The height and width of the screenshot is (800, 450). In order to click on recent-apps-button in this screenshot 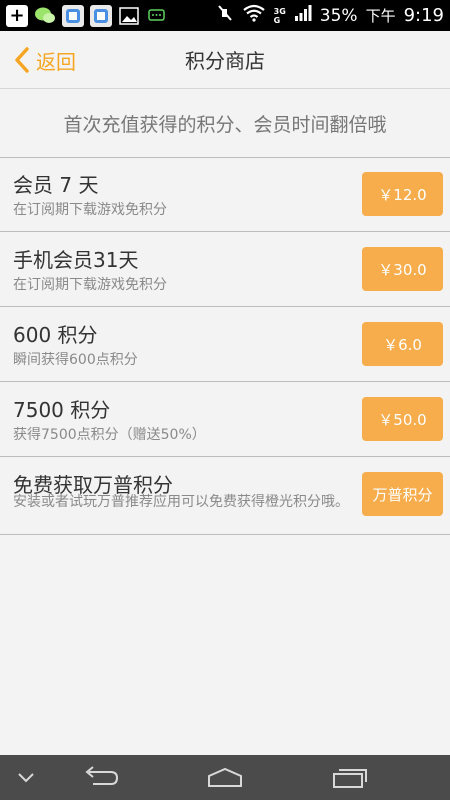, I will do `click(350, 778)`.